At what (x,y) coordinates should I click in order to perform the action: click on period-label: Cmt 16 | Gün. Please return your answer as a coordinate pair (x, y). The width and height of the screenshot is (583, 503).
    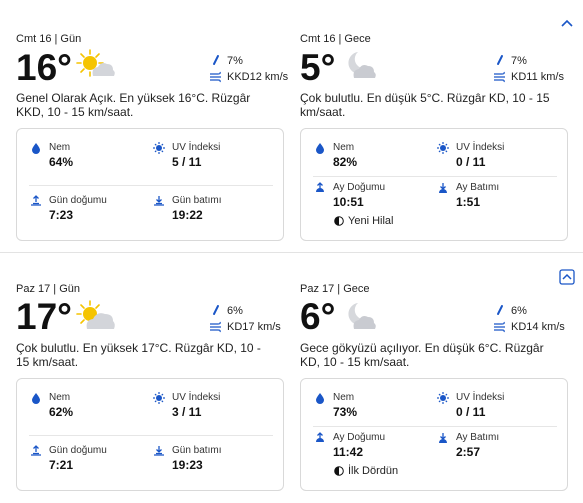
    Looking at the image, I should click on (49, 39).